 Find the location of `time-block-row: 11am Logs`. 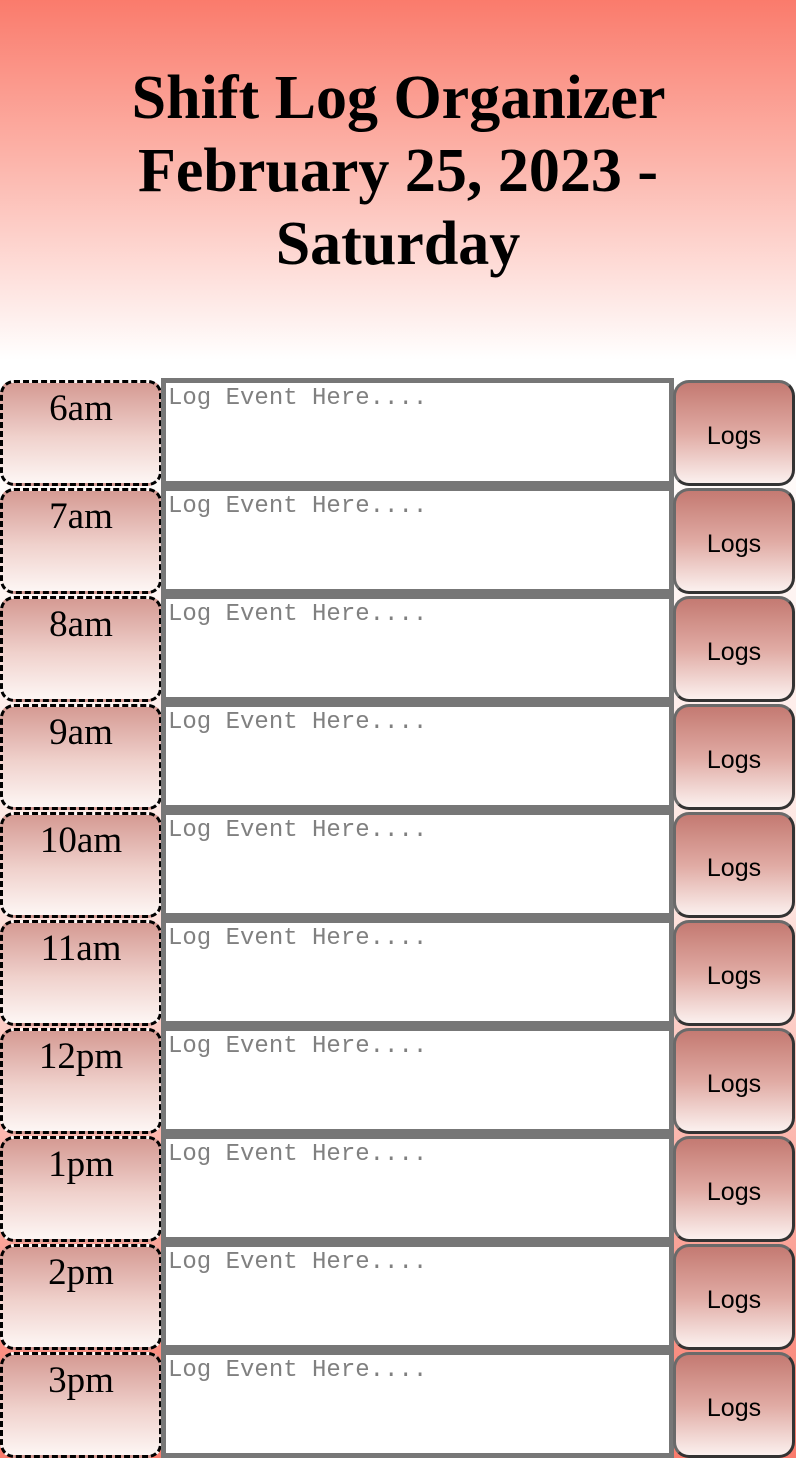

time-block-row: 11am Logs is located at coordinates (398, 972).